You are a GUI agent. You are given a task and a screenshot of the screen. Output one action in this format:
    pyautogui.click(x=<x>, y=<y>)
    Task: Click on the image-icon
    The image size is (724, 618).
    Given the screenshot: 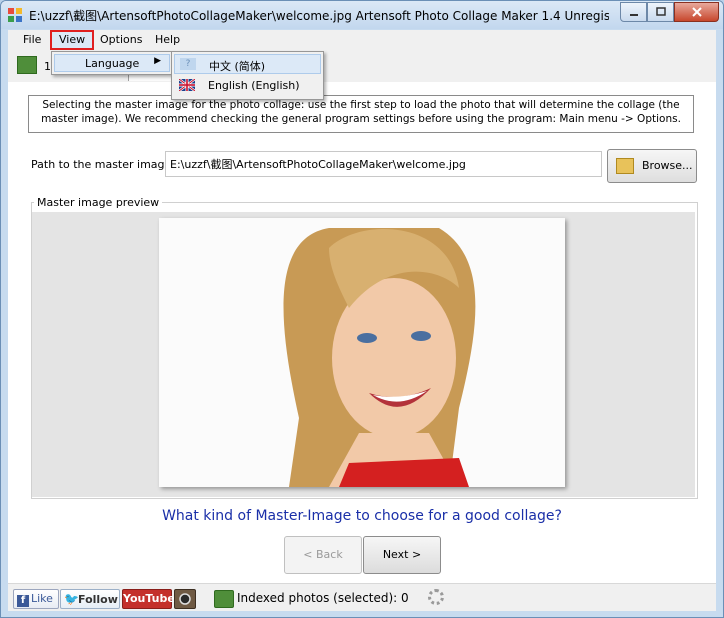 What is the action you would take?
    pyautogui.click(x=27, y=65)
    